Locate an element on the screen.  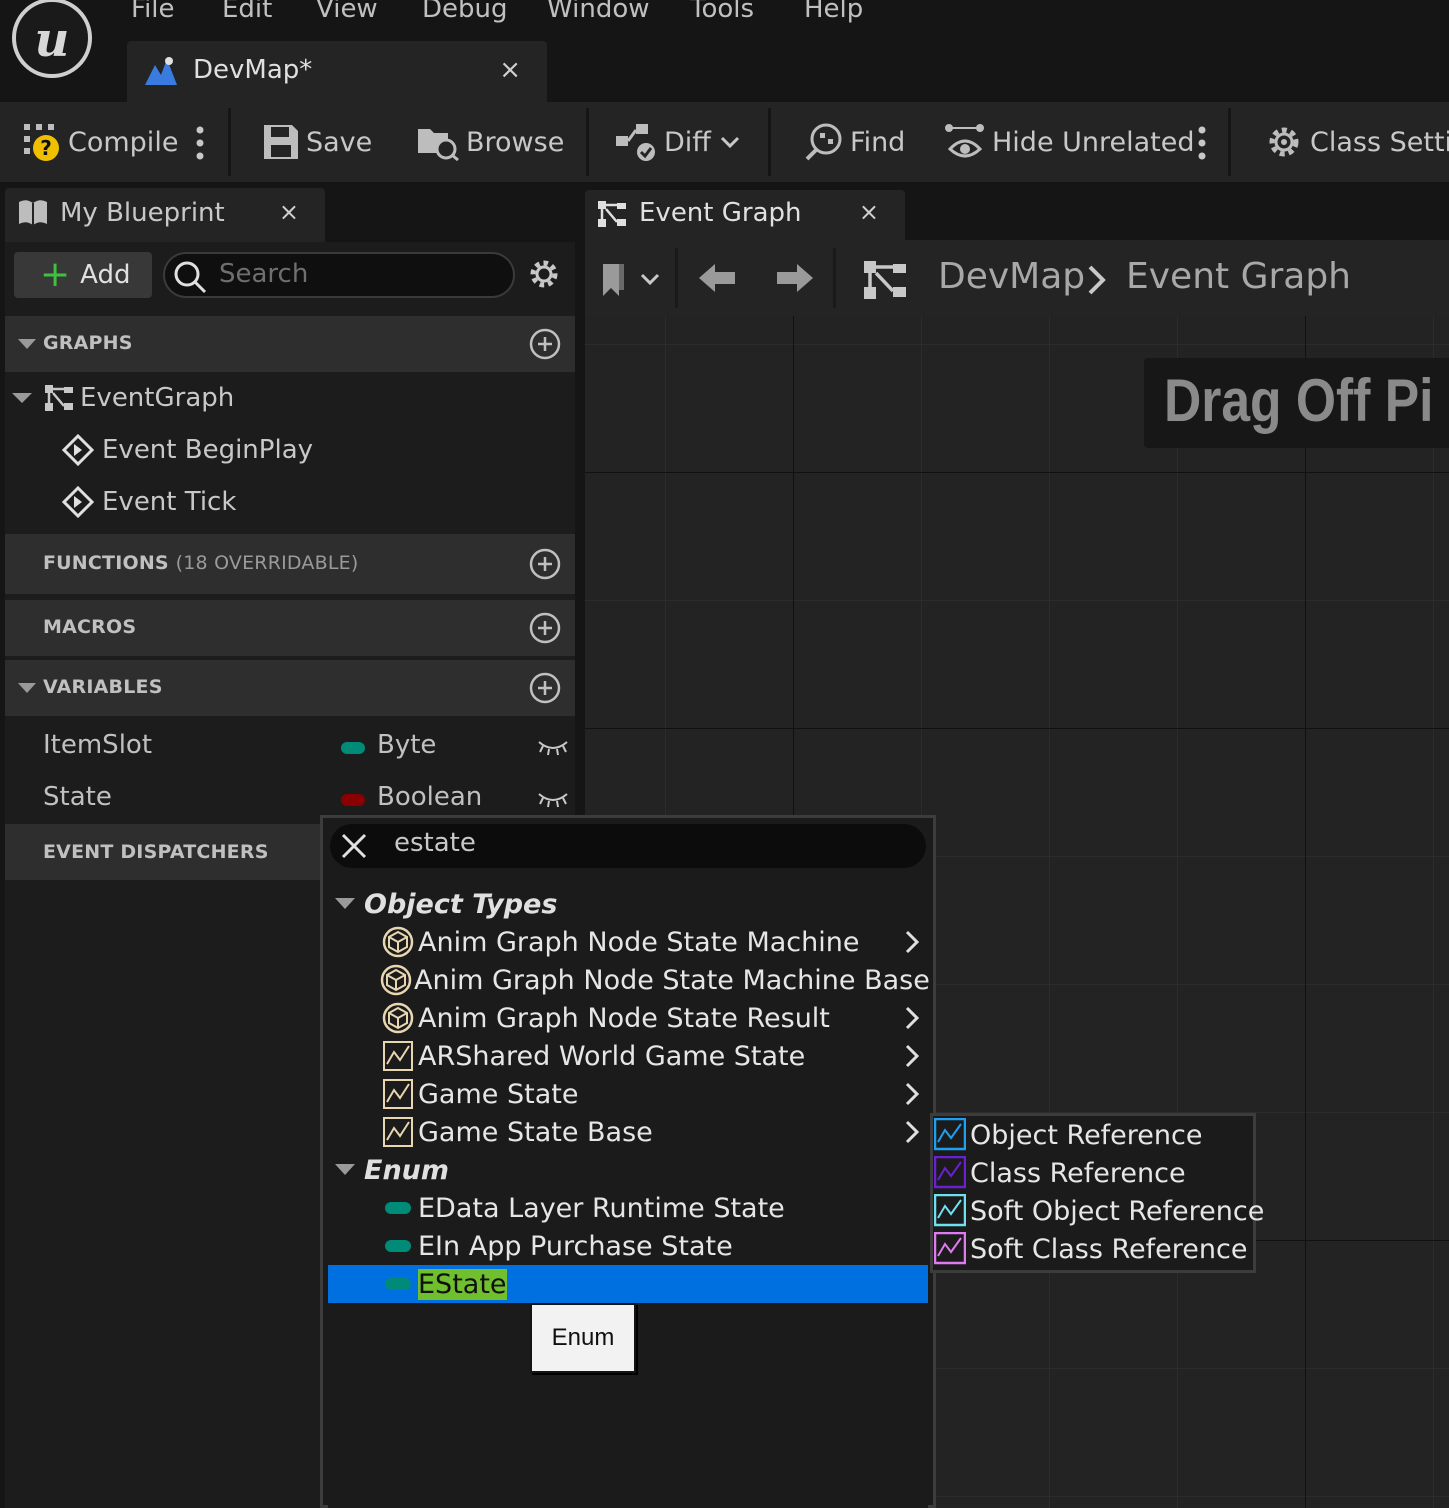
variable-row-itemslot: ItemSlot Byte is located at coordinates (290, 748).